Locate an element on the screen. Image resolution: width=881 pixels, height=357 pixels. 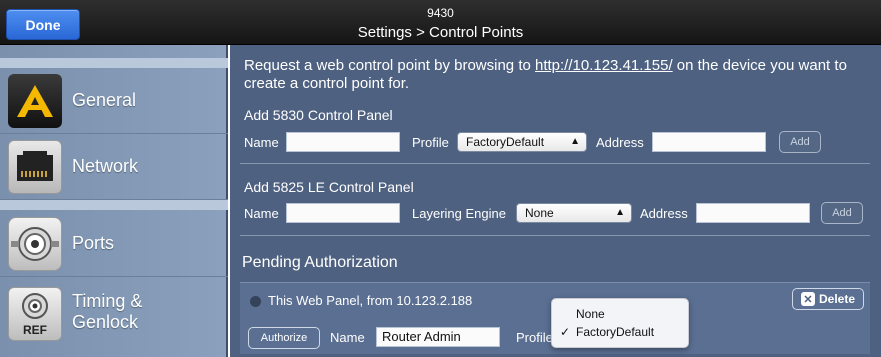
select-value: None is located at coordinates (539, 213).